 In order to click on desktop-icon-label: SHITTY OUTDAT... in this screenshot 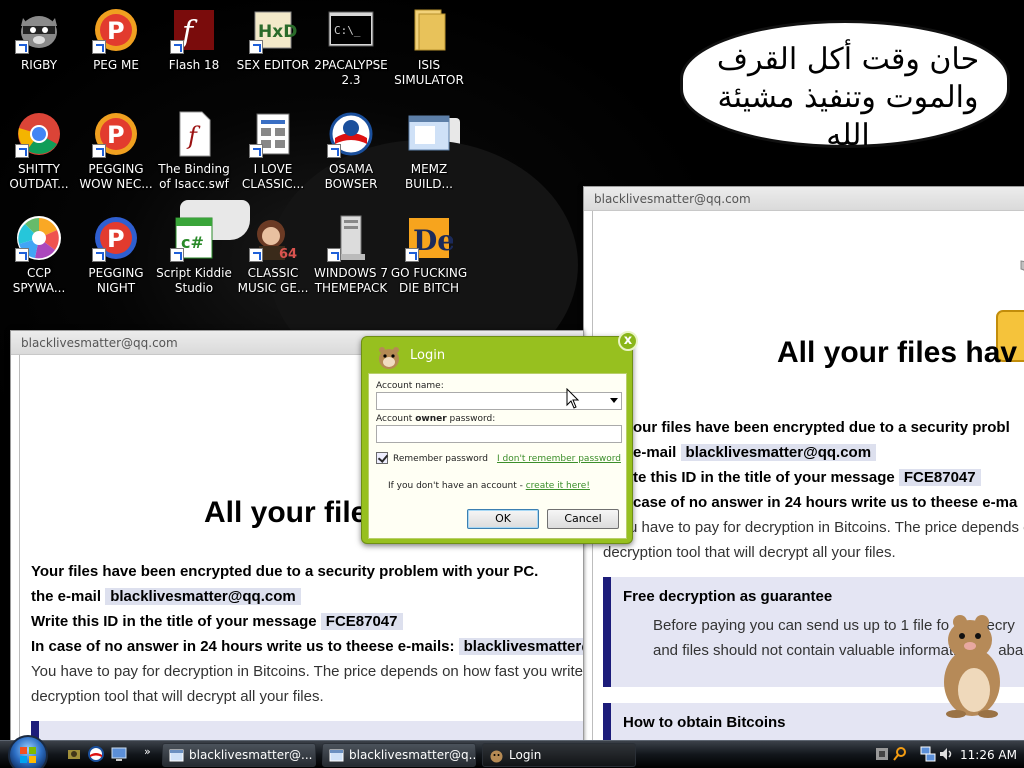, I will do `click(39, 176)`.